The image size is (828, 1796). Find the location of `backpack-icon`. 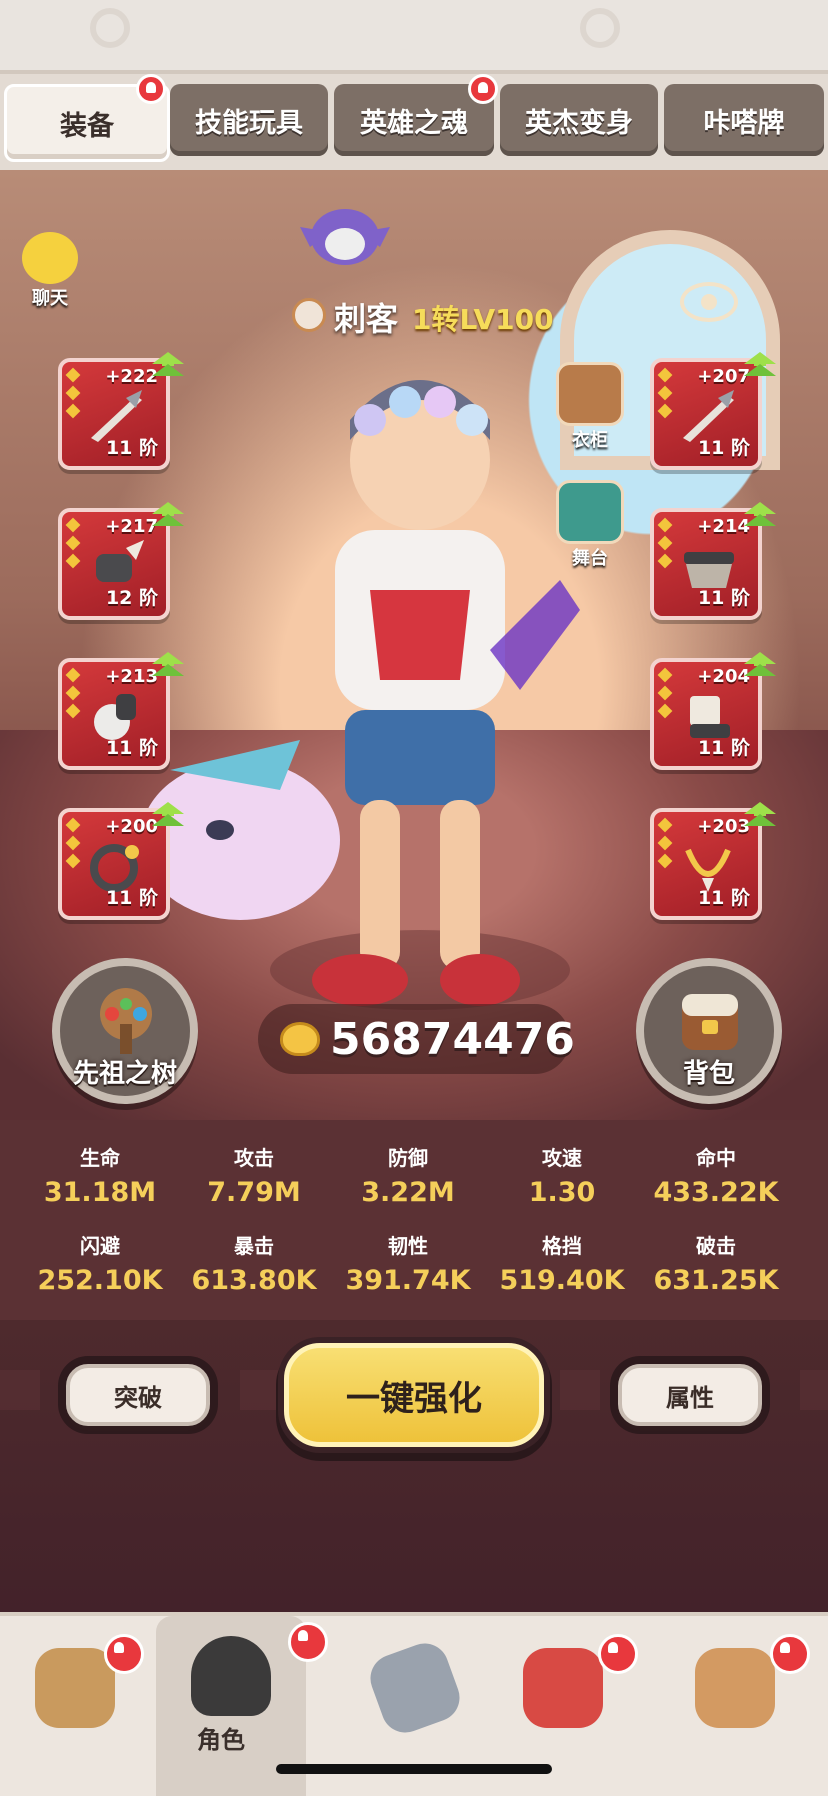

backpack-icon is located at coordinates (710, 1022).